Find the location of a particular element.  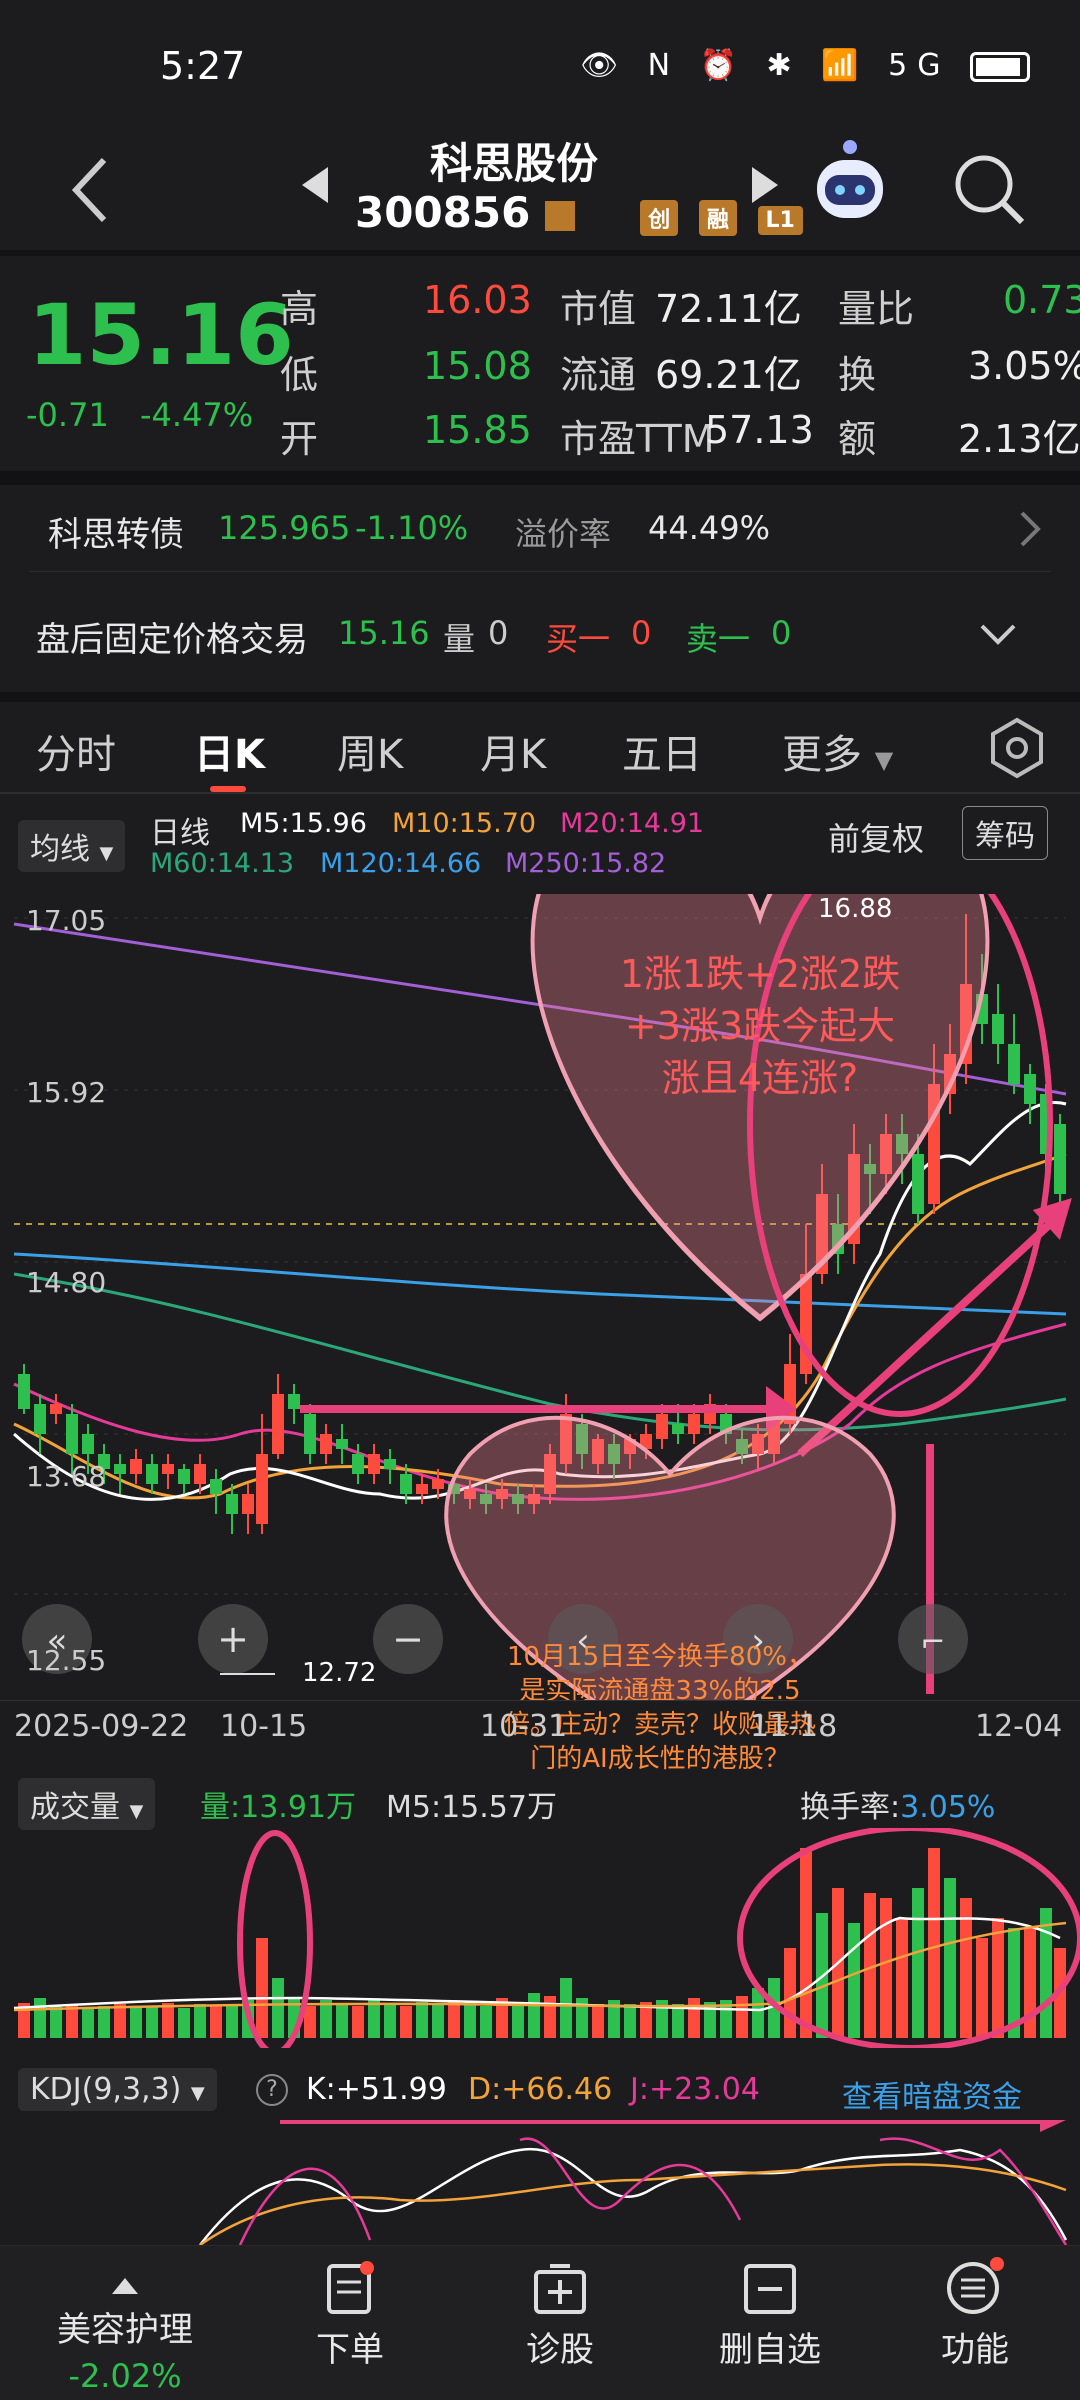

sector-label: 美容护理 is located at coordinates (125, 2330).